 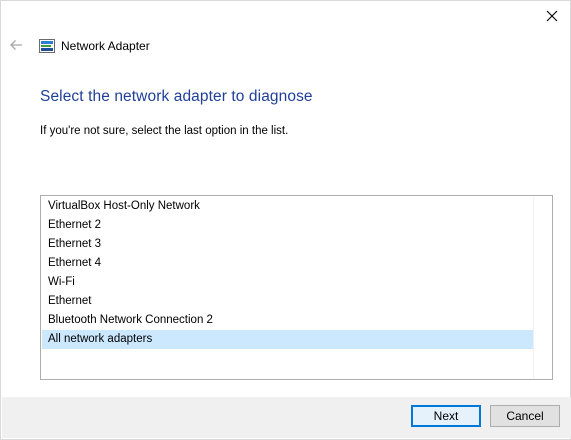 I want to click on adapter-item-ethernet-3: Ethernet 3, so click(x=288, y=244).